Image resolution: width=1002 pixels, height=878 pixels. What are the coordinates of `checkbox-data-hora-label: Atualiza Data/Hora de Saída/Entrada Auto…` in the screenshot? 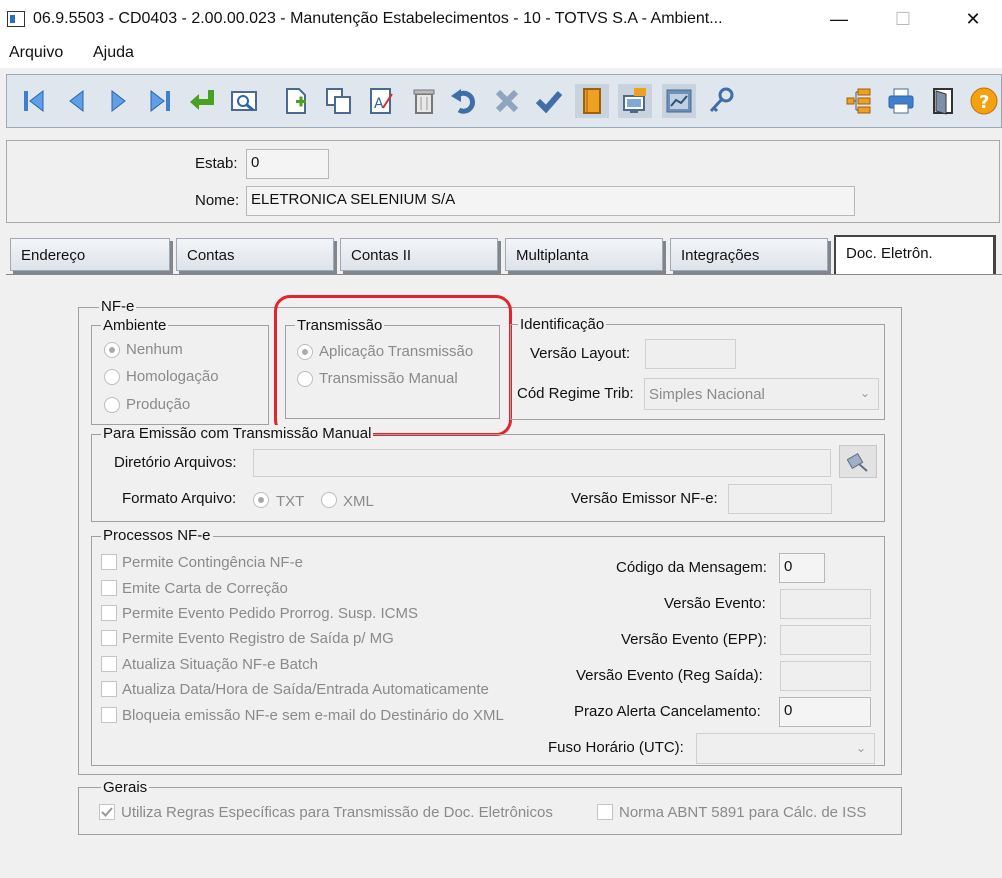 It's located at (305, 689).